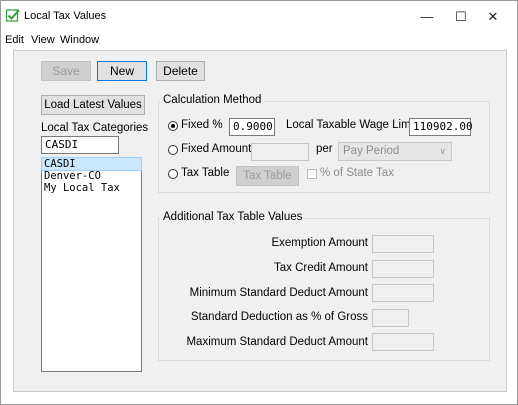 The width and height of the screenshot is (518, 405). I want to click on tax-table-button: Tax Table, so click(267, 176).